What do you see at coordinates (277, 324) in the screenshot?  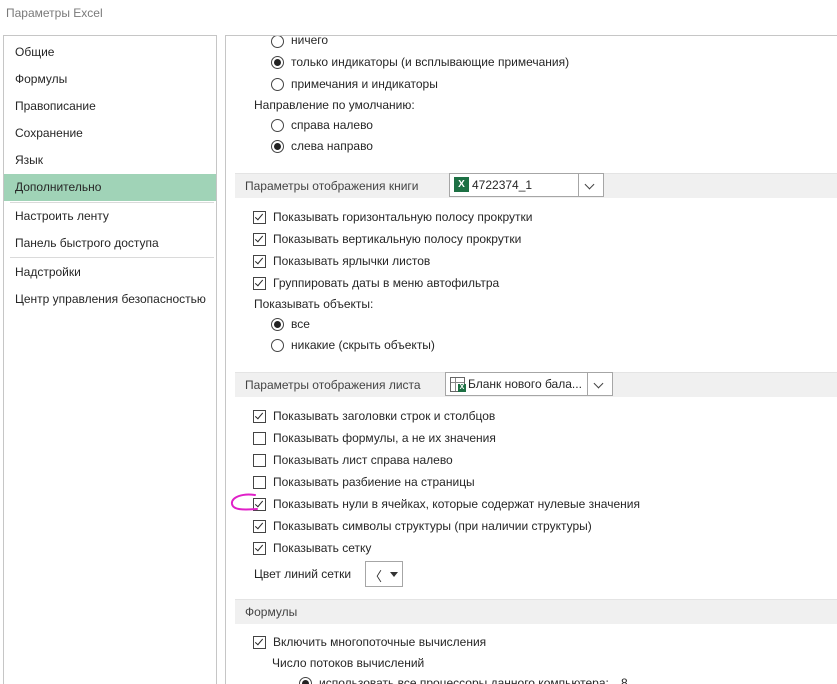 I see `objects-all-radio` at bounding box center [277, 324].